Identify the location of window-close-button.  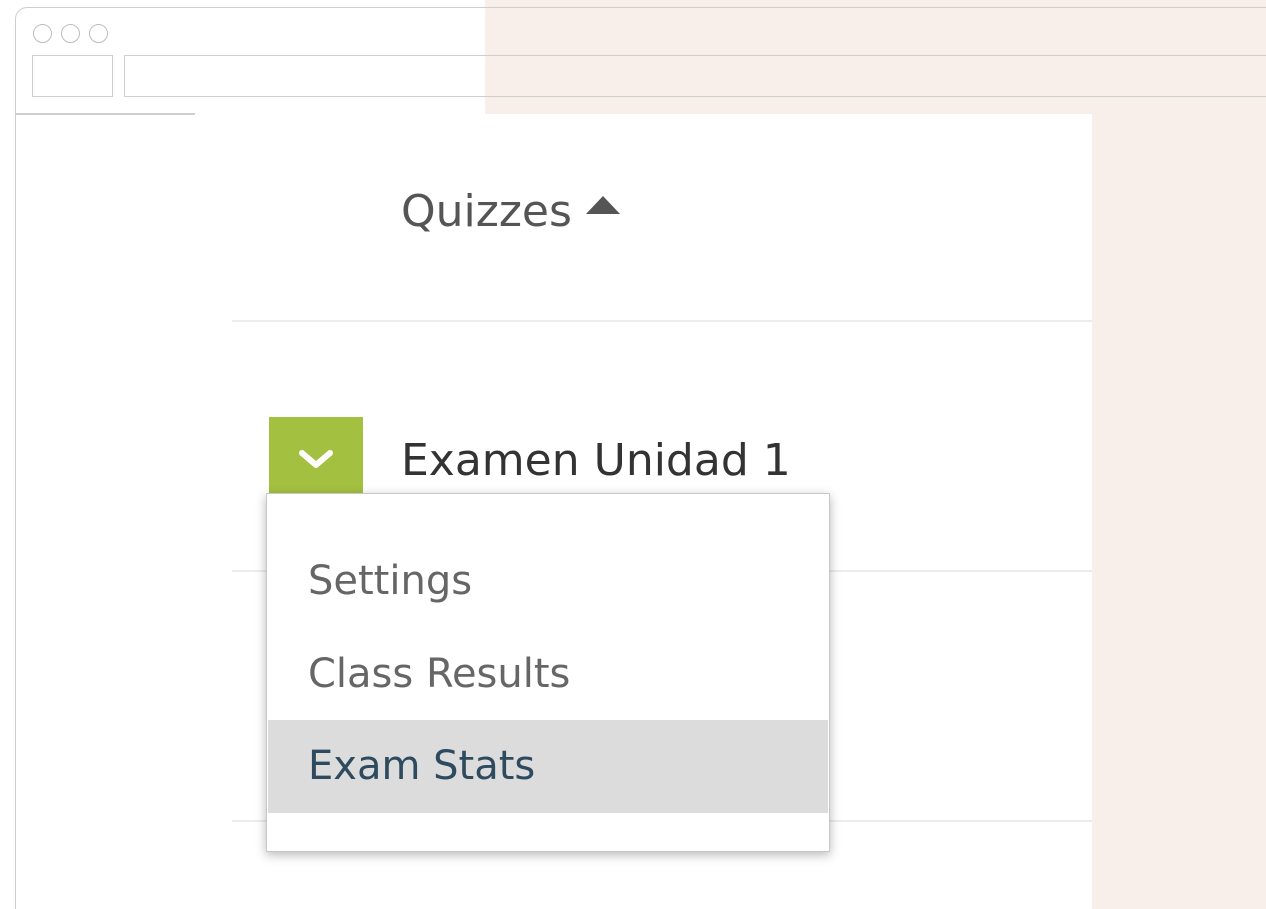
(42, 33).